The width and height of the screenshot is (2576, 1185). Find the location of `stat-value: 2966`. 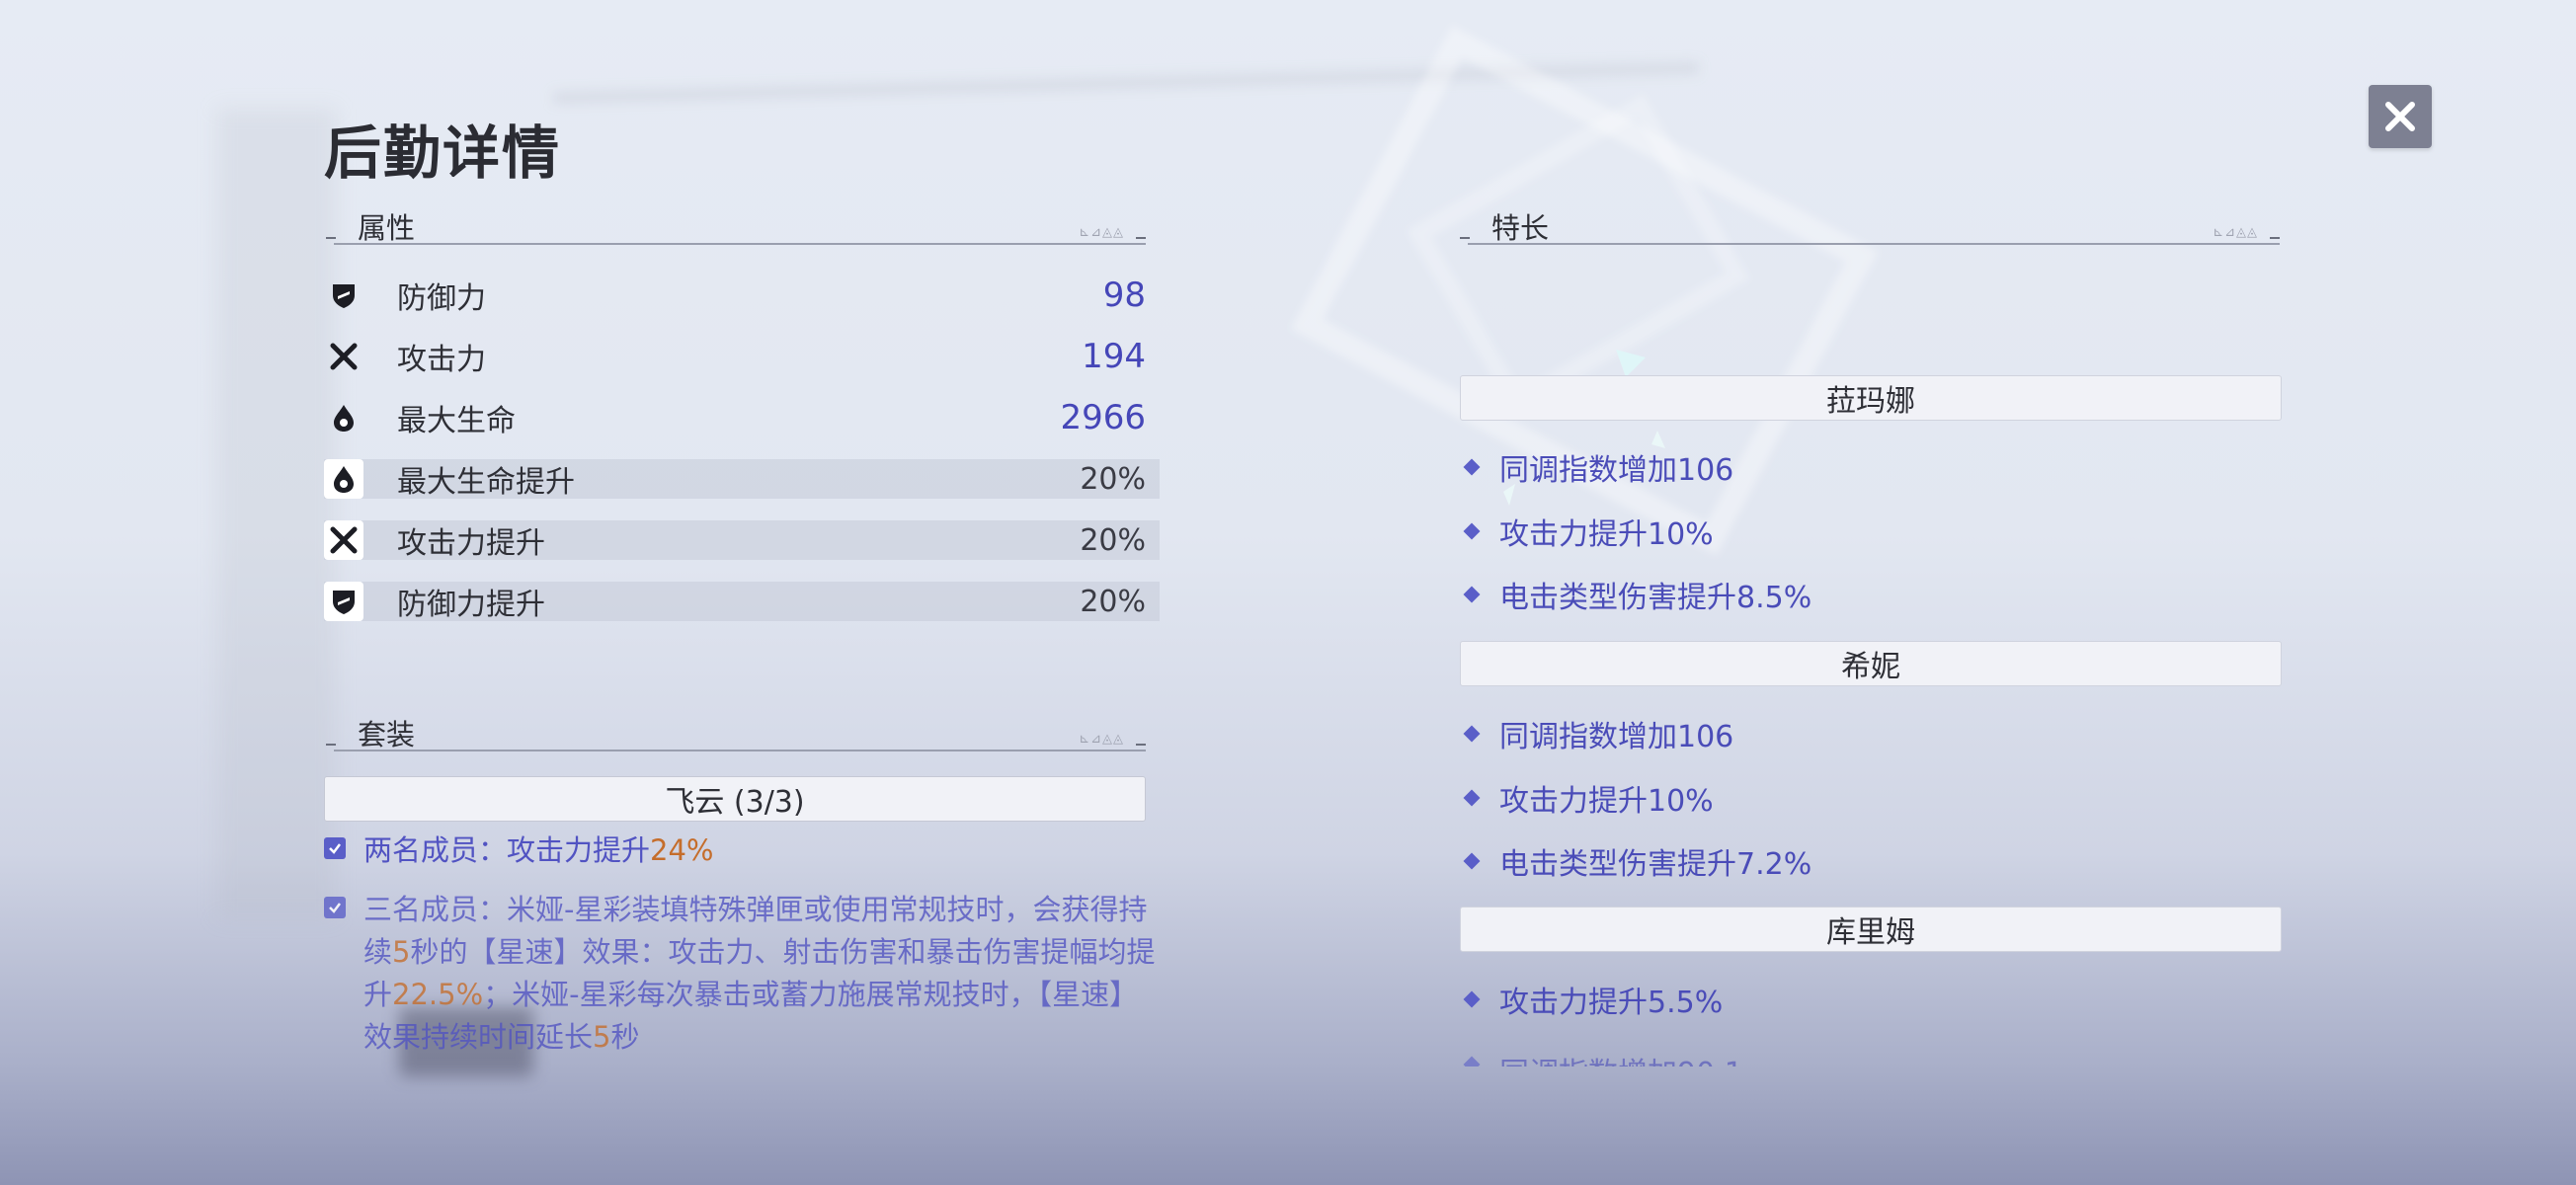

stat-value: 2966 is located at coordinates (1103, 418).